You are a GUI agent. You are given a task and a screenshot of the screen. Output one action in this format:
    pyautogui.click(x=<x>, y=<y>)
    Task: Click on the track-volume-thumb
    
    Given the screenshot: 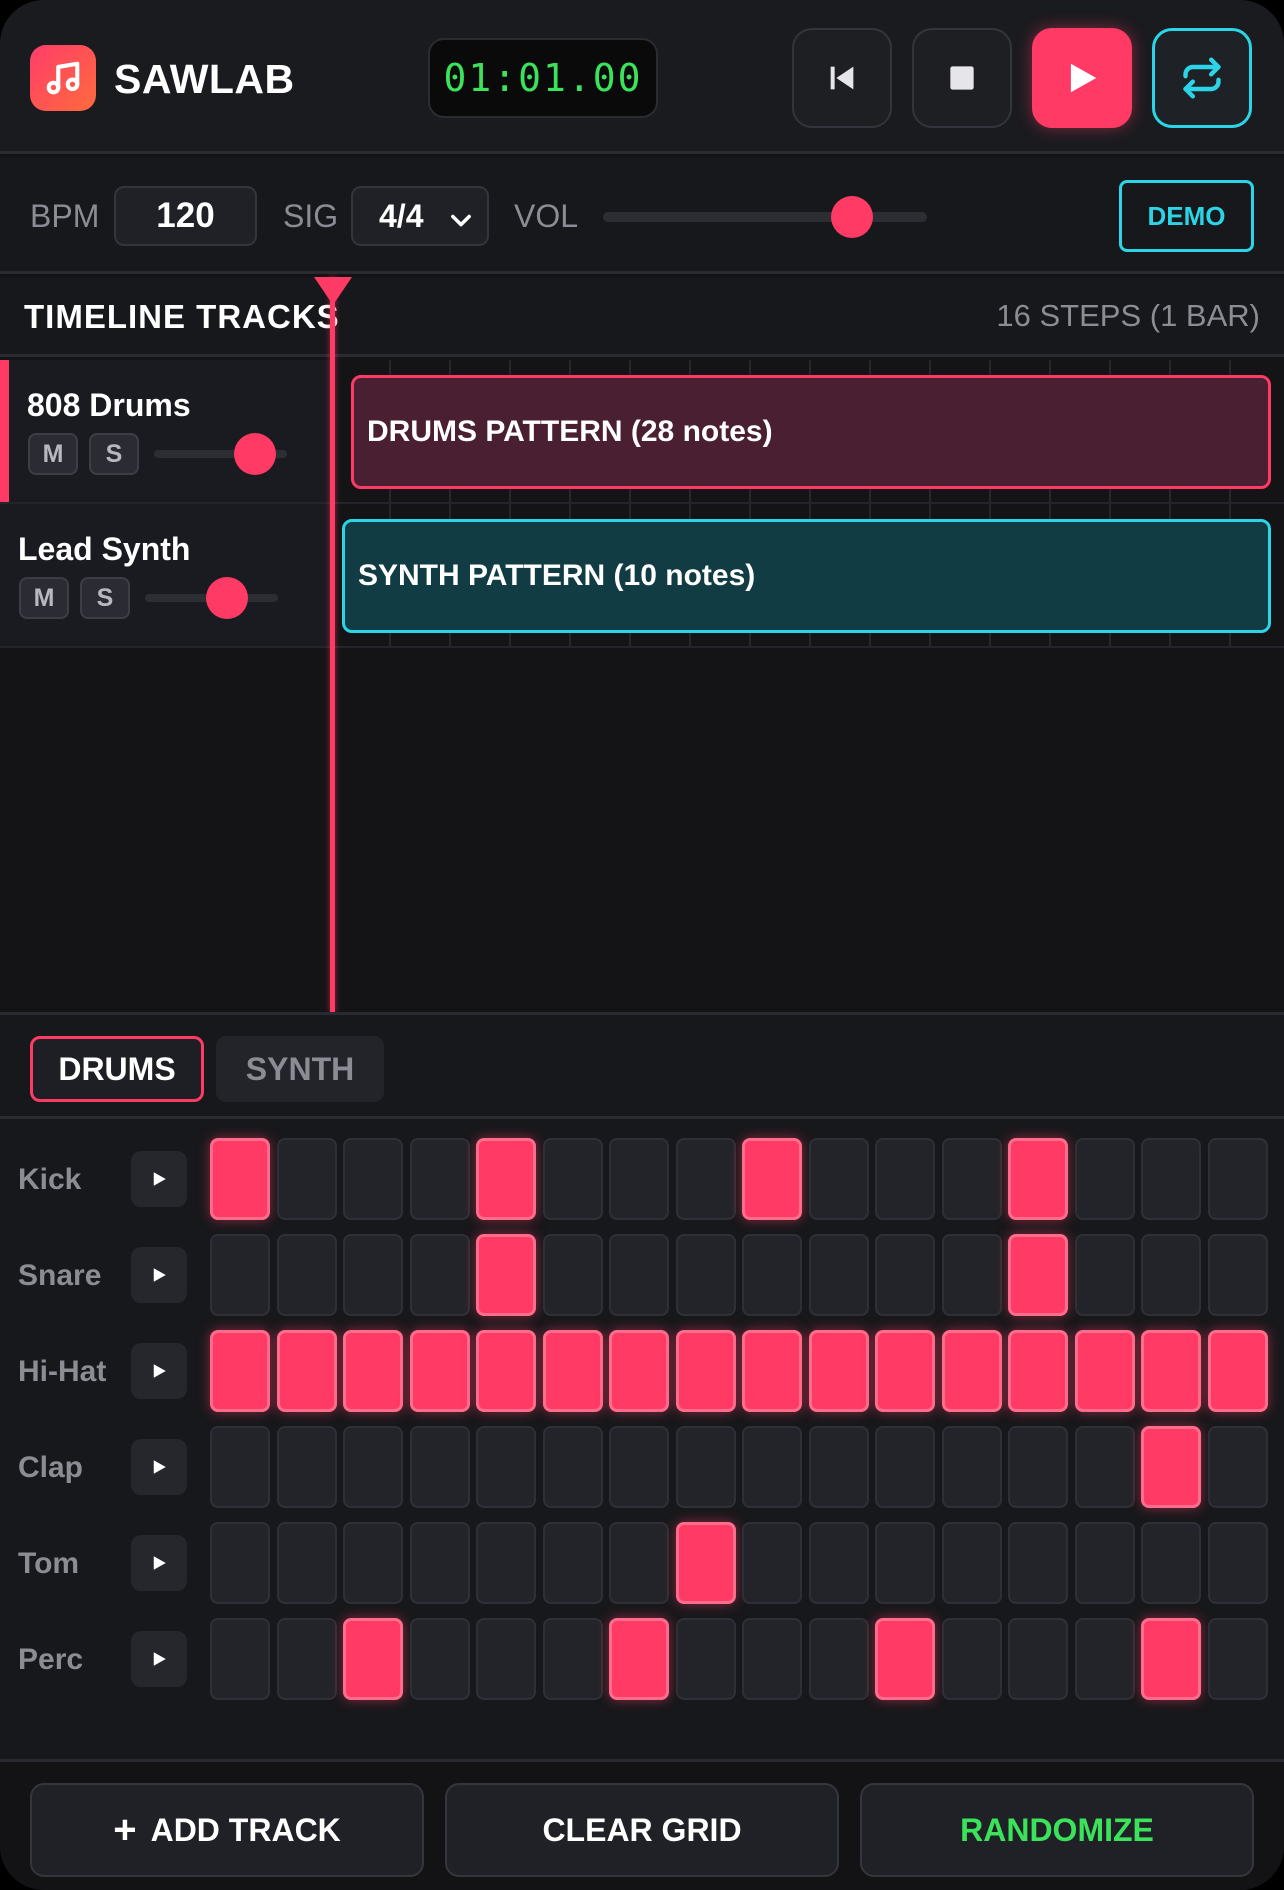 What is the action you would take?
    pyautogui.click(x=255, y=454)
    